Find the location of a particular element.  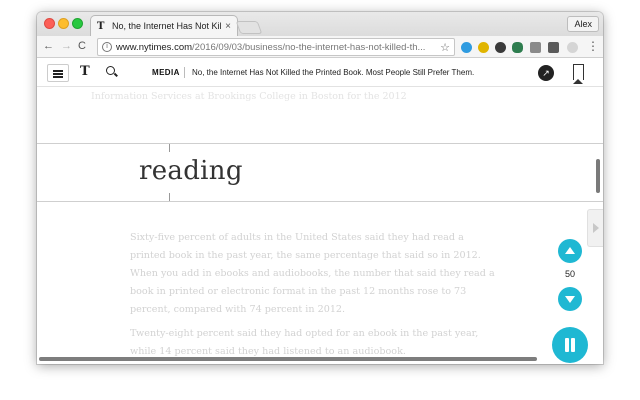

back-button: ← is located at coordinates (48, 46).